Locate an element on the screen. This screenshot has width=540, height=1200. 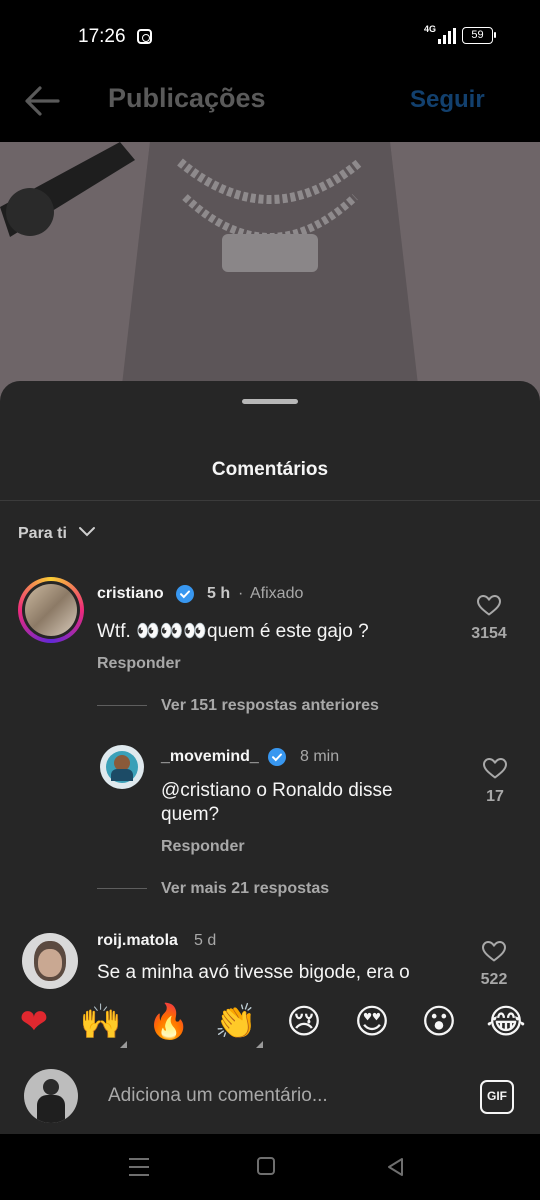
comment-time: 5 h is located at coordinates (219, 593).